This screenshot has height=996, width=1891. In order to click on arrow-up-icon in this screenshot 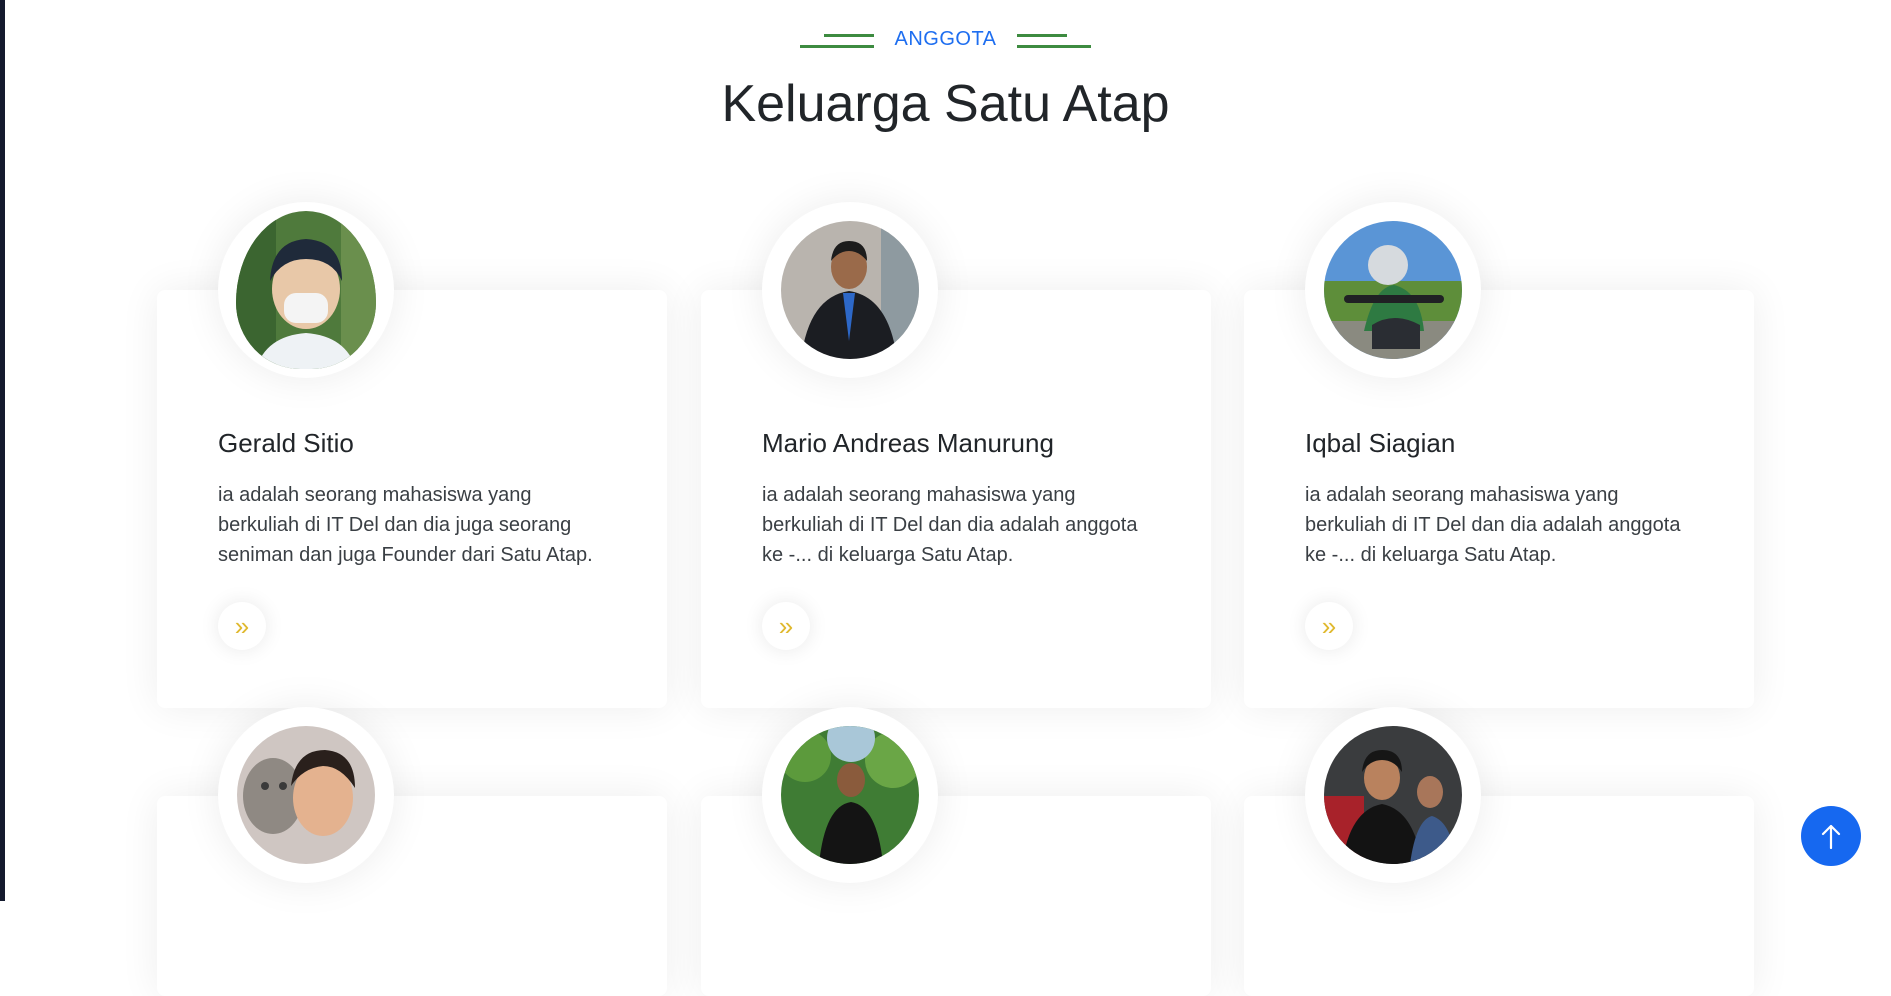, I will do `click(1831, 836)`.